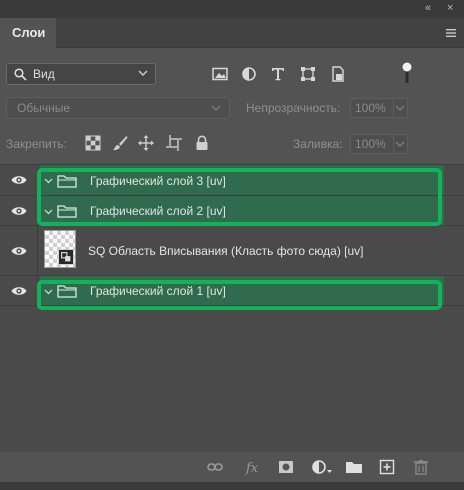 Image resolution: width=464 pixels, height=490 pixels. Describe the element at coordinates (428, 8) in the screenshot. I see `collapse-panels-icon: «` at that location.